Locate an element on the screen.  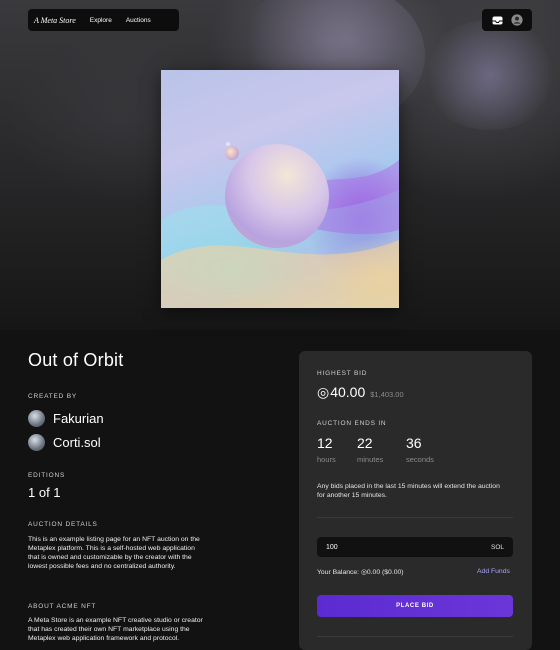
created-by-label: CREATED BY is located at coordinates (53, 396).